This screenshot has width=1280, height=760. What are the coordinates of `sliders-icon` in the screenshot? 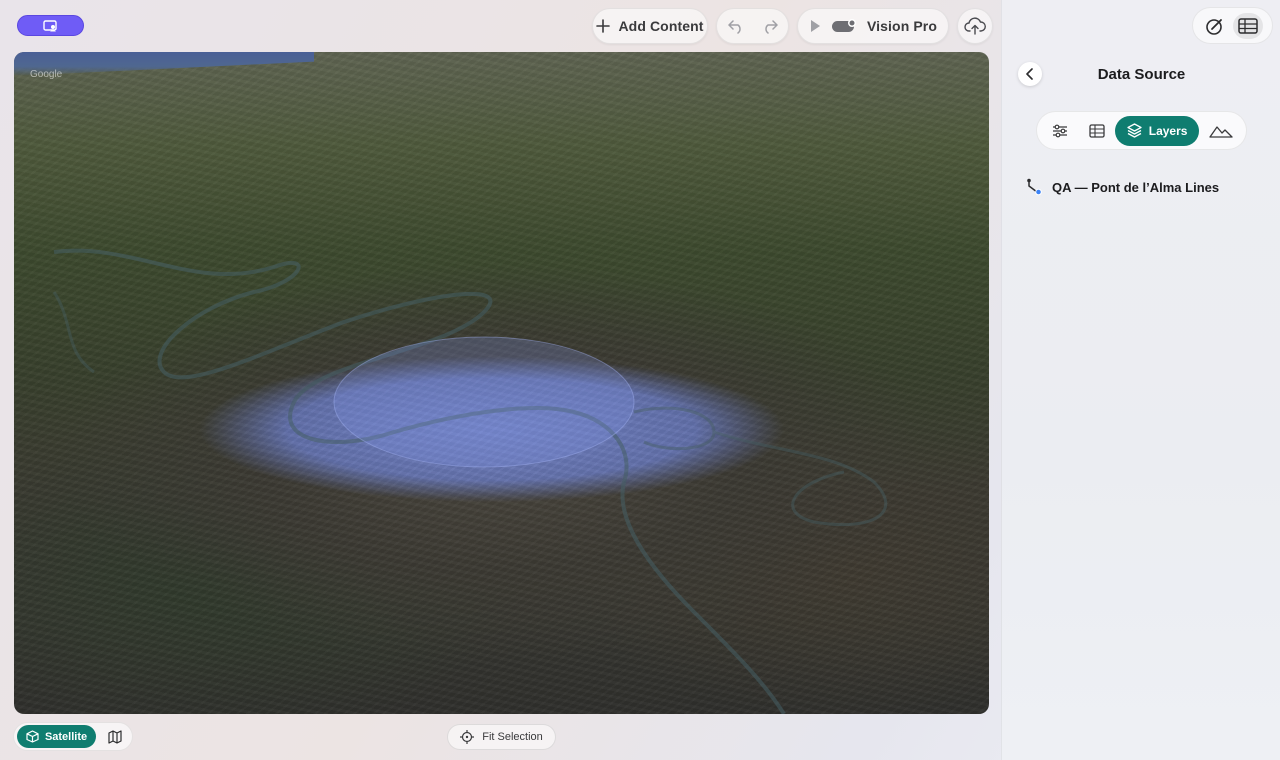 It's located at (1059, 130).